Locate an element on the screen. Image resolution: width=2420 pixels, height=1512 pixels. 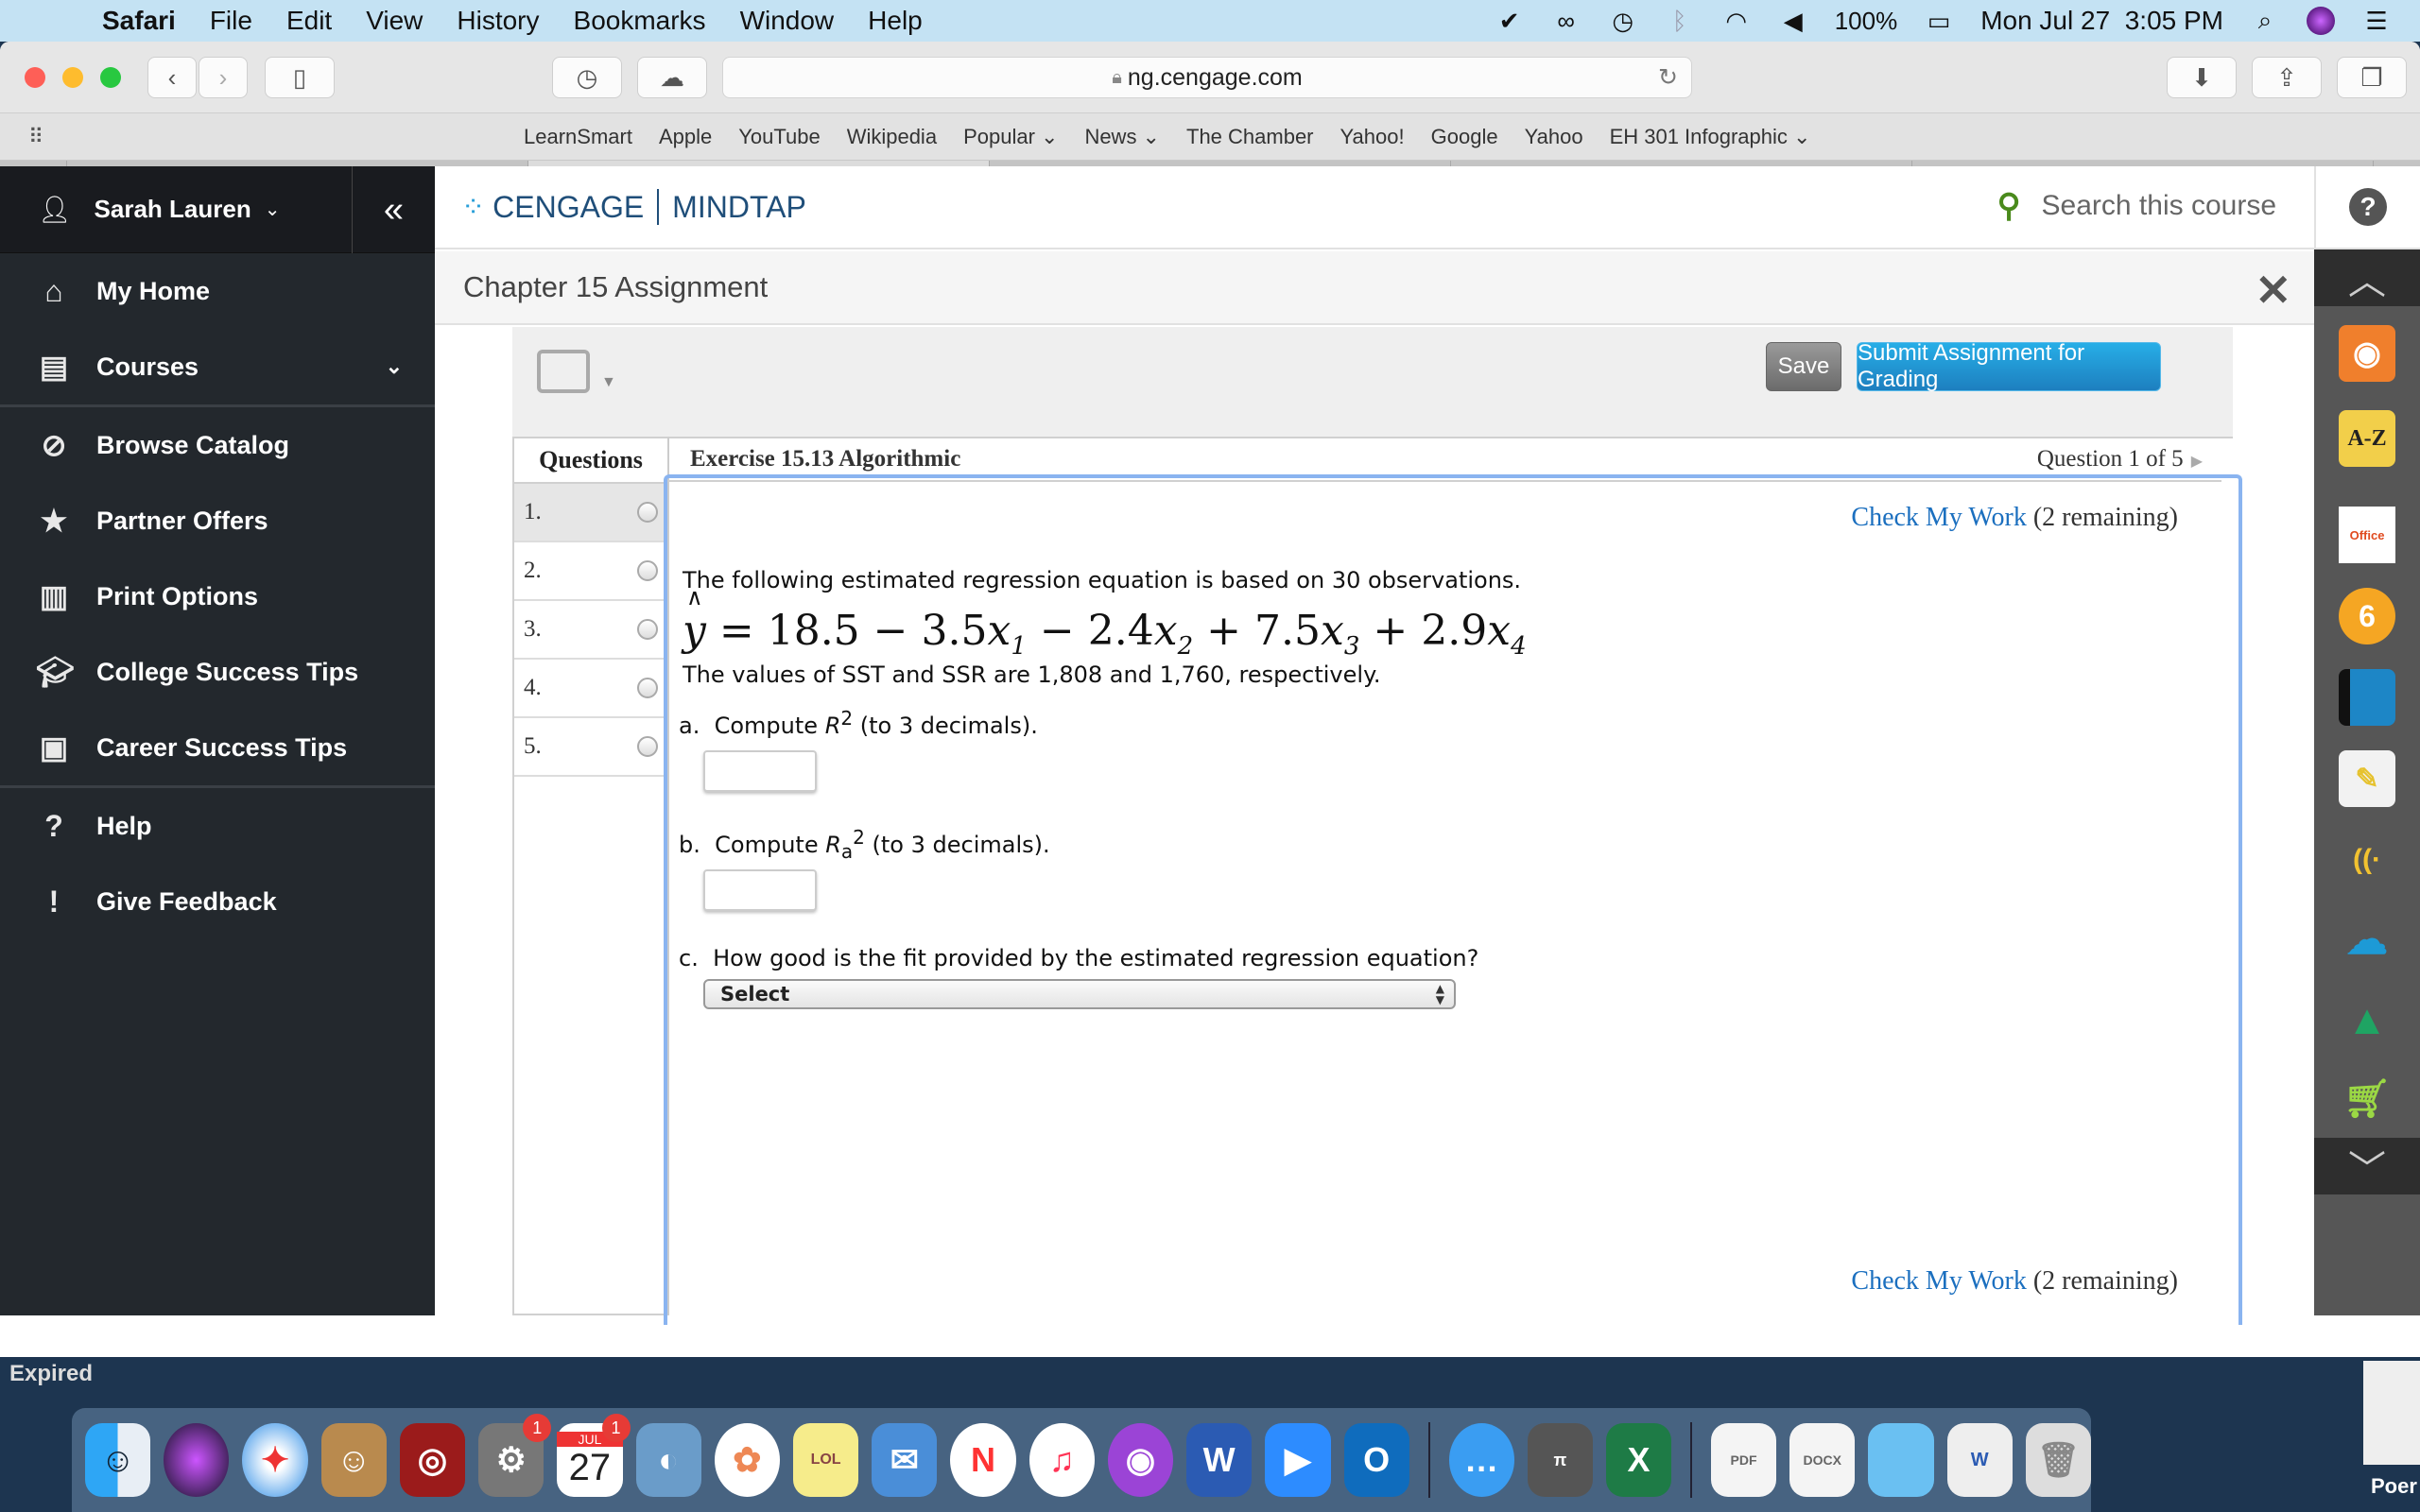
close-window-button is located at coordinates (35, 77).